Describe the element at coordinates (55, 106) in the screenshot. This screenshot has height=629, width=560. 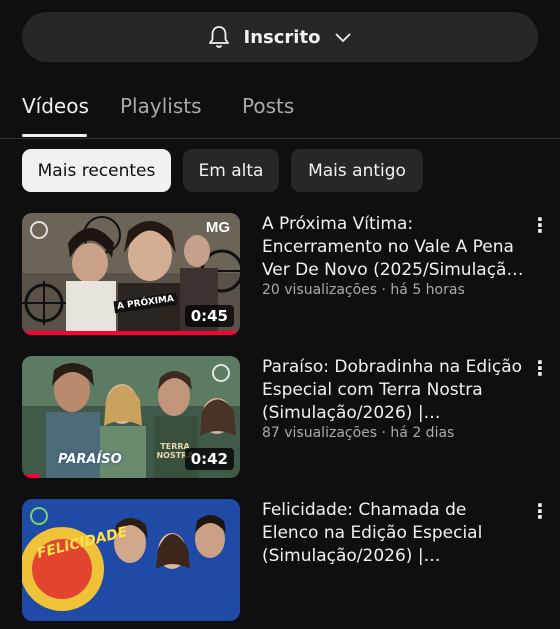
I see `tab-videos: Vídeos` at that location.